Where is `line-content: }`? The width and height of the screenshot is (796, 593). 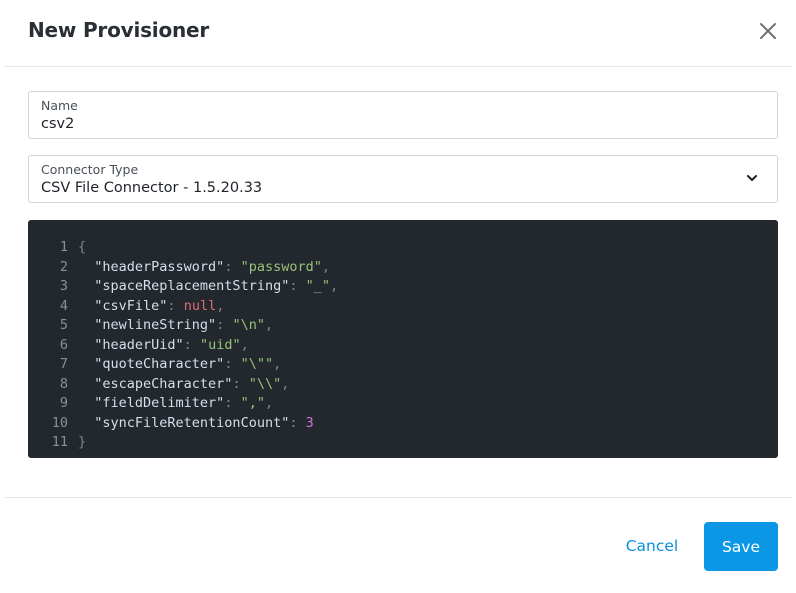
line-content: } is located at coordinates (82, 442).